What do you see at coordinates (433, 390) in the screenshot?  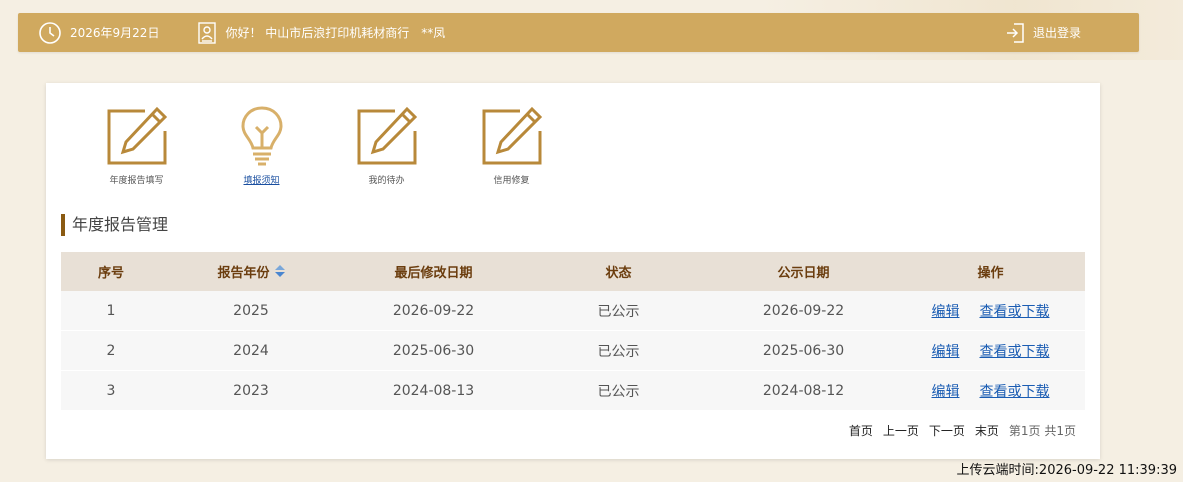 I see `cell-modified: 2024-08-13` at bounding box center [433, 390].